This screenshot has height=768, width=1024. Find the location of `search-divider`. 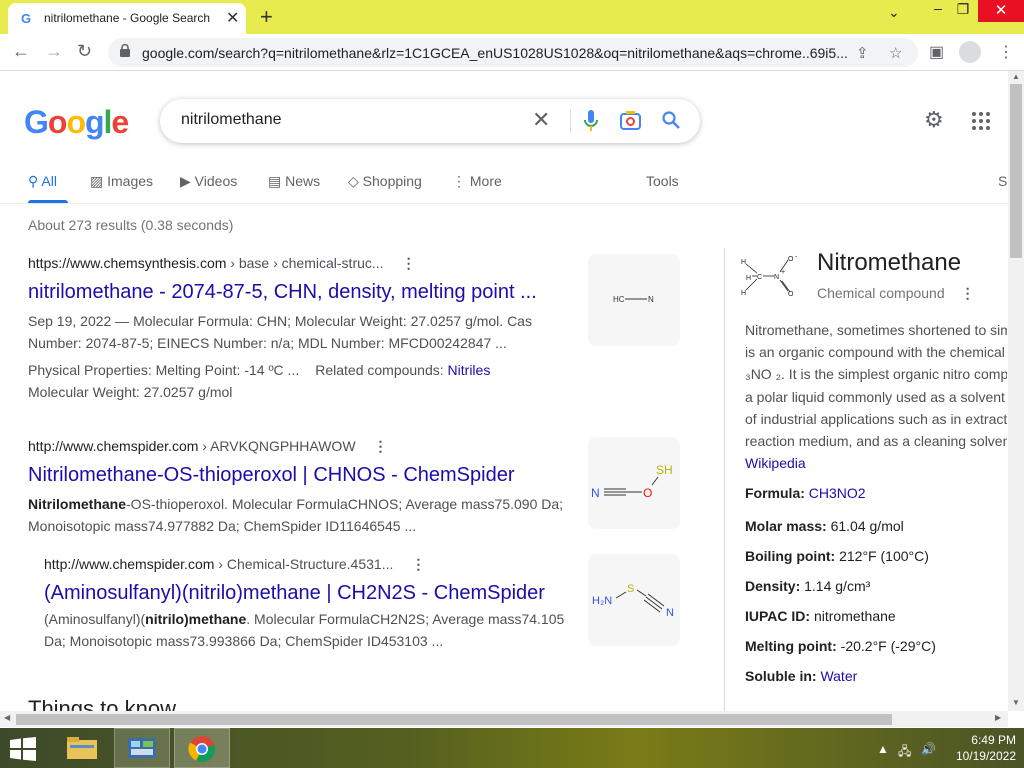

search-divider is located at coordinates (570, 121).